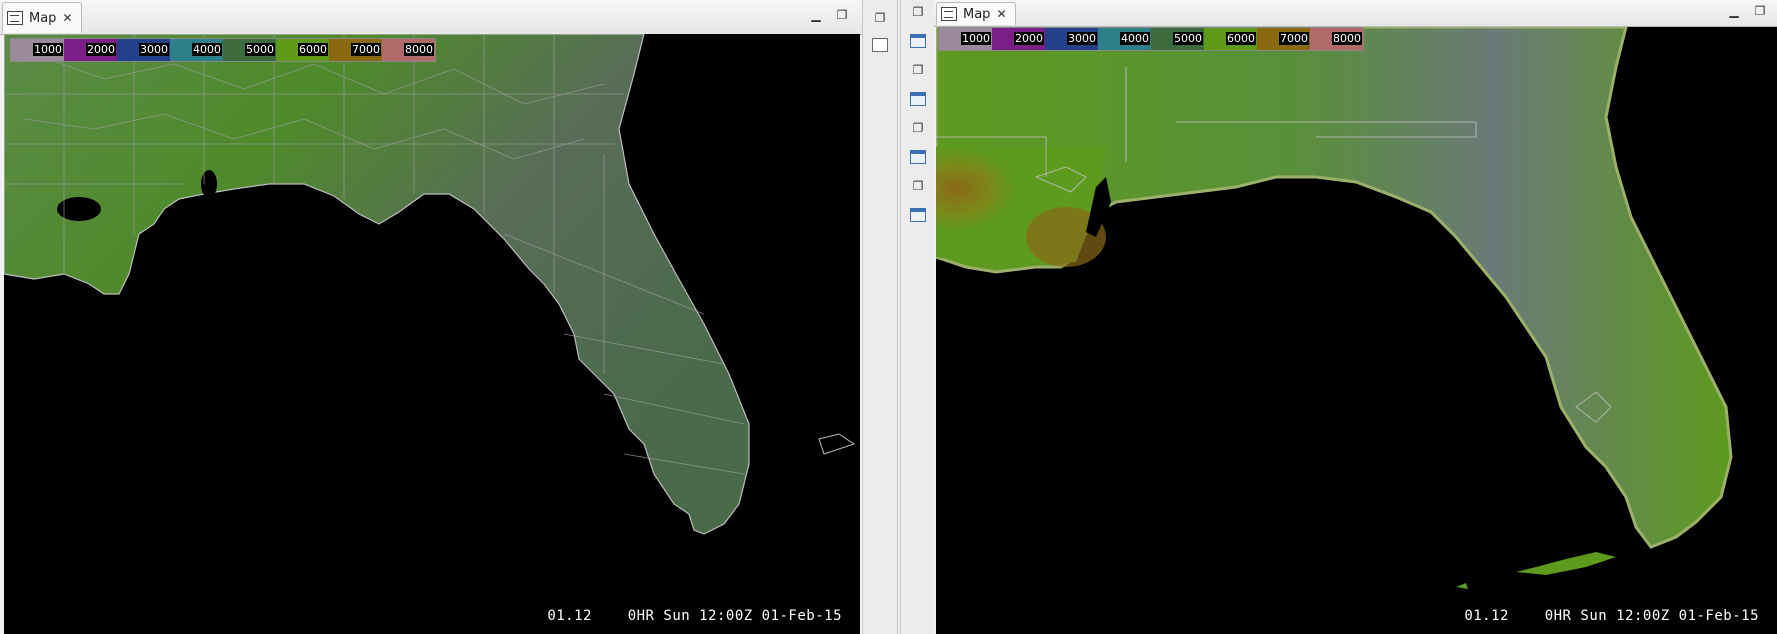  I want to click on left-tab-label: Map, so click(43, 18).